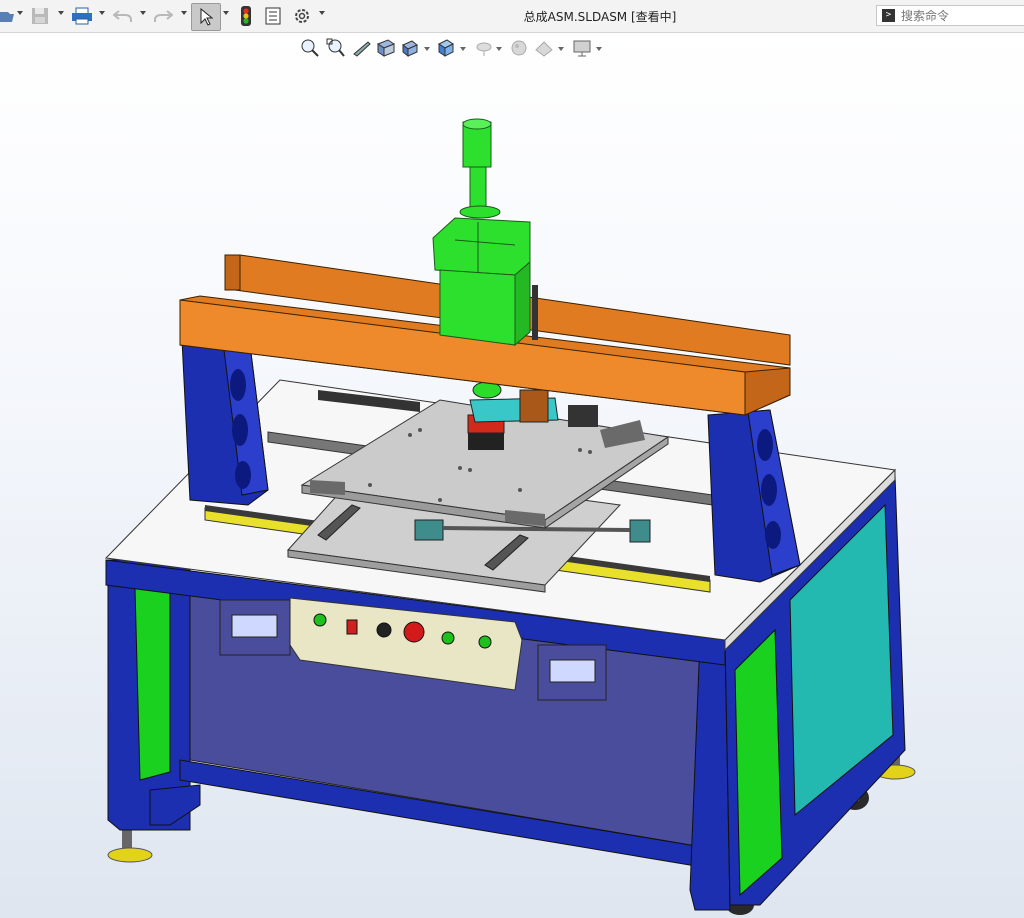  I want to click on view-orientation-dropdown, so click(427, 49).